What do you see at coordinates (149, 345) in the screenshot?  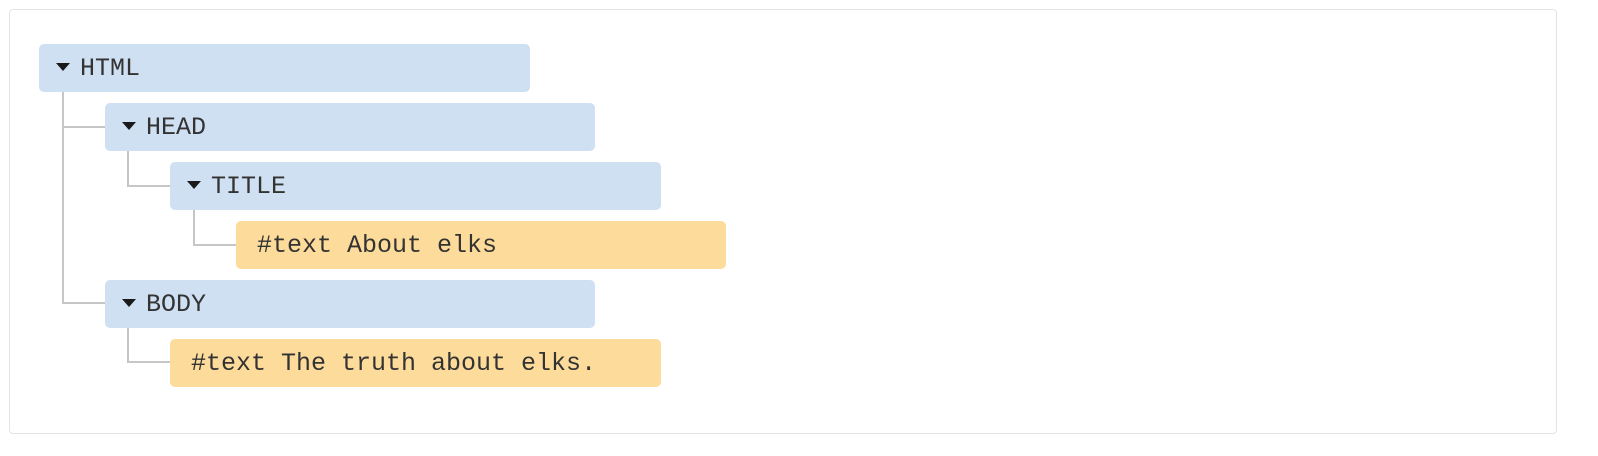 I see `connector-body-text` at bounding box center [149, 345].